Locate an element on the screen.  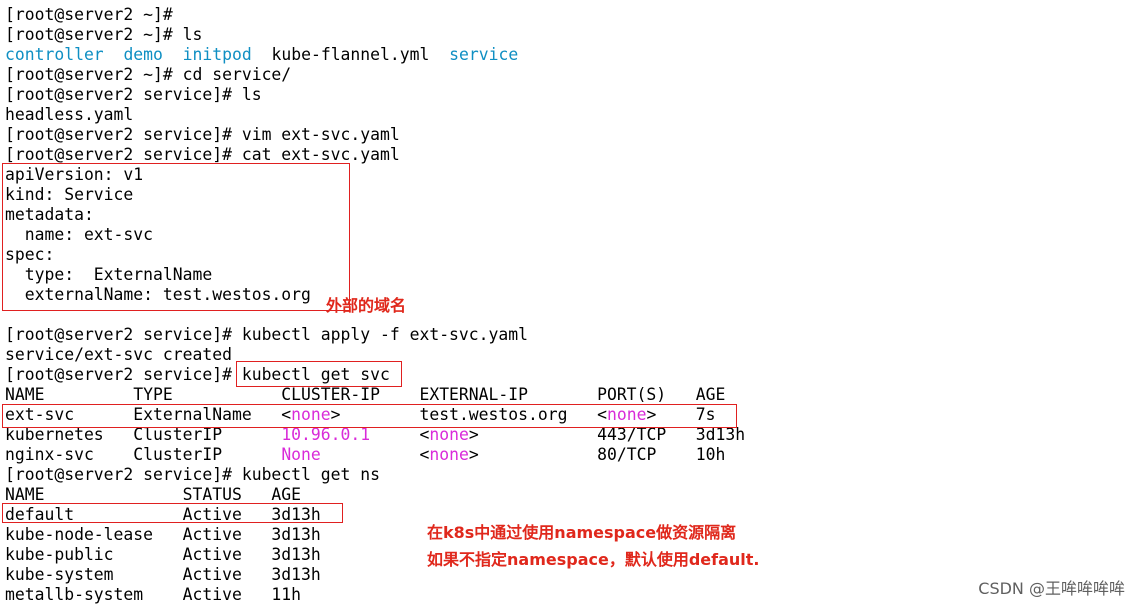
terminal-text: NAME STATUS AGE is located at coordinates (153, 494).